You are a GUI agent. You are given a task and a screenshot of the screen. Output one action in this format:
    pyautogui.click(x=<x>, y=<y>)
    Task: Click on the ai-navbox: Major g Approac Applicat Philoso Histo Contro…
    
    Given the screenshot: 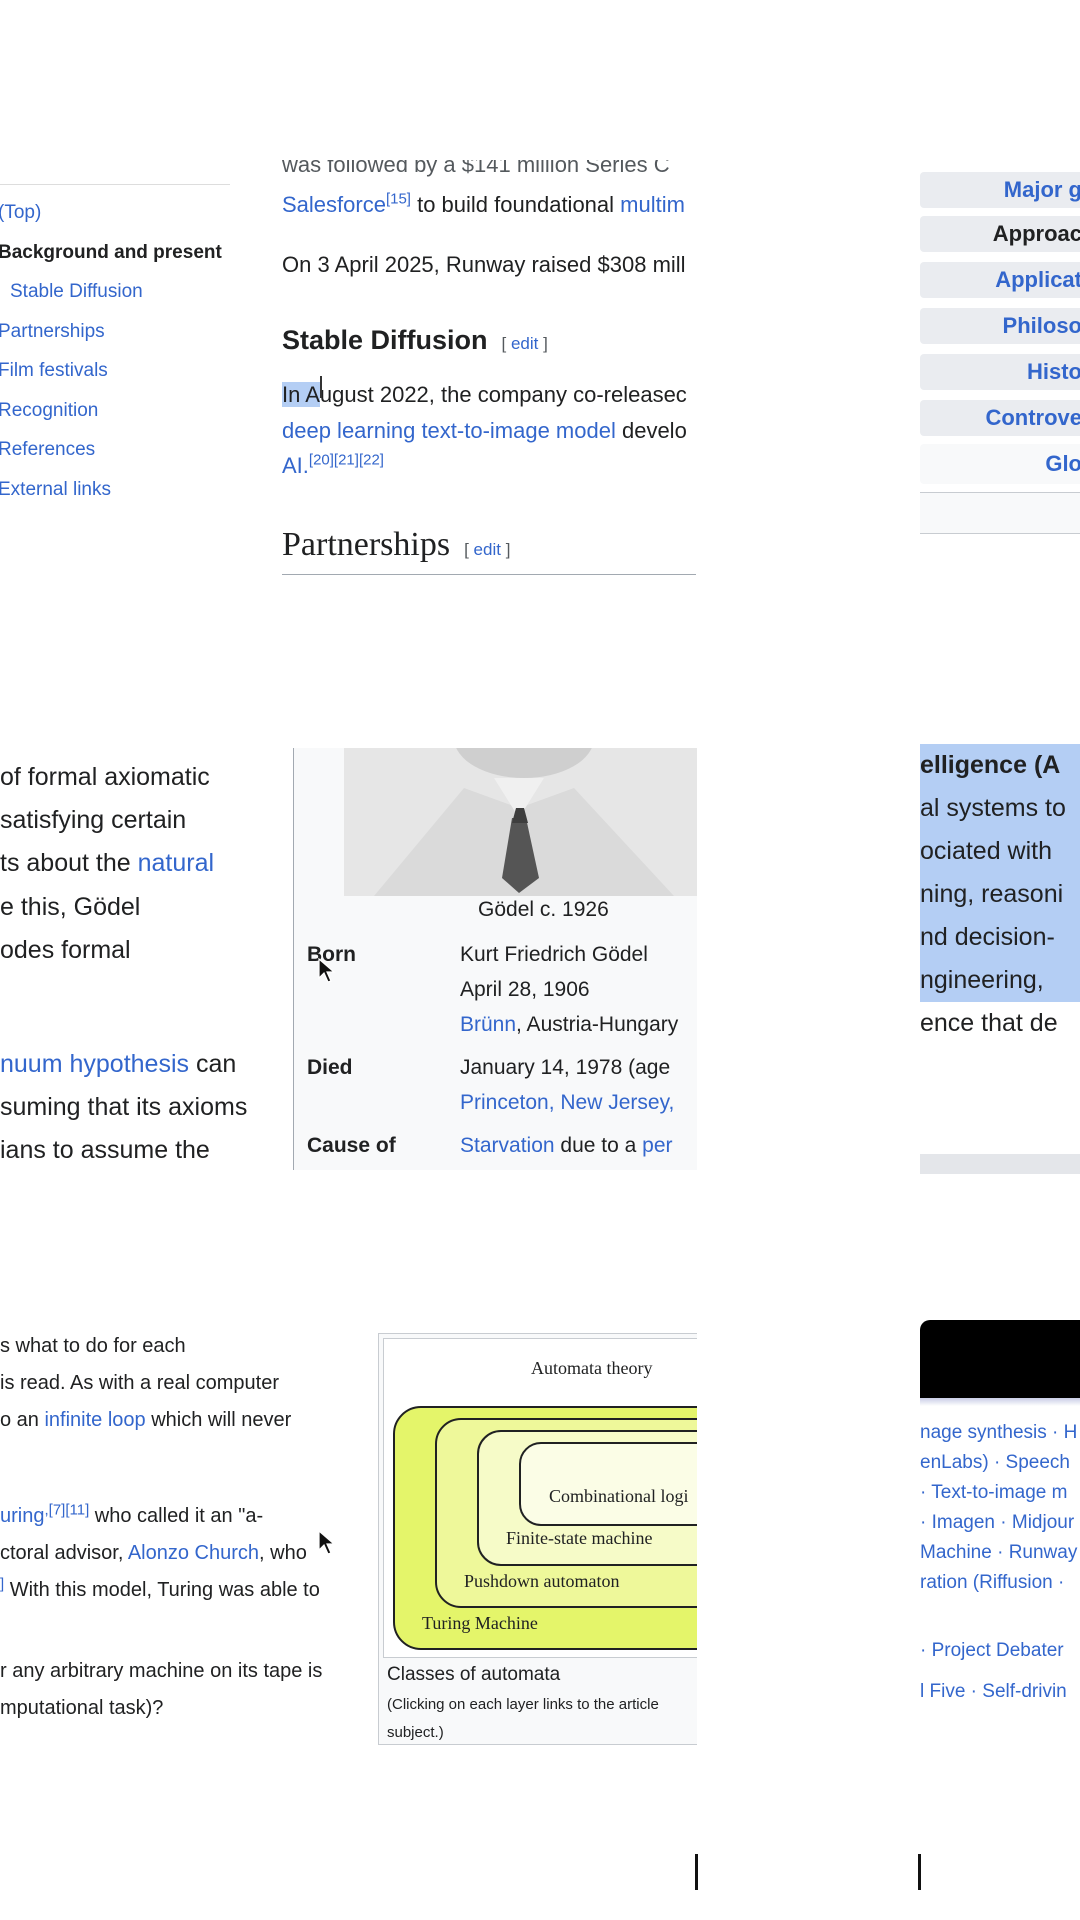 What is the action you would take?
    pyautogui.click(x=1000, y=354)
    